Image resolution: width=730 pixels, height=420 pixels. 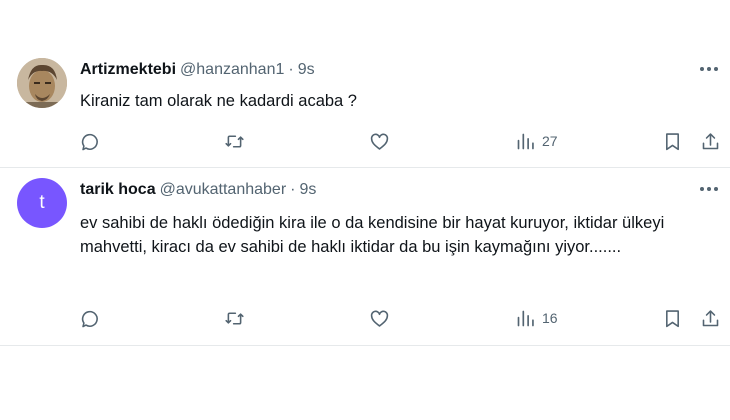 I want to click on user-handle: @hanzanhan1, so click(x=232, y=69).